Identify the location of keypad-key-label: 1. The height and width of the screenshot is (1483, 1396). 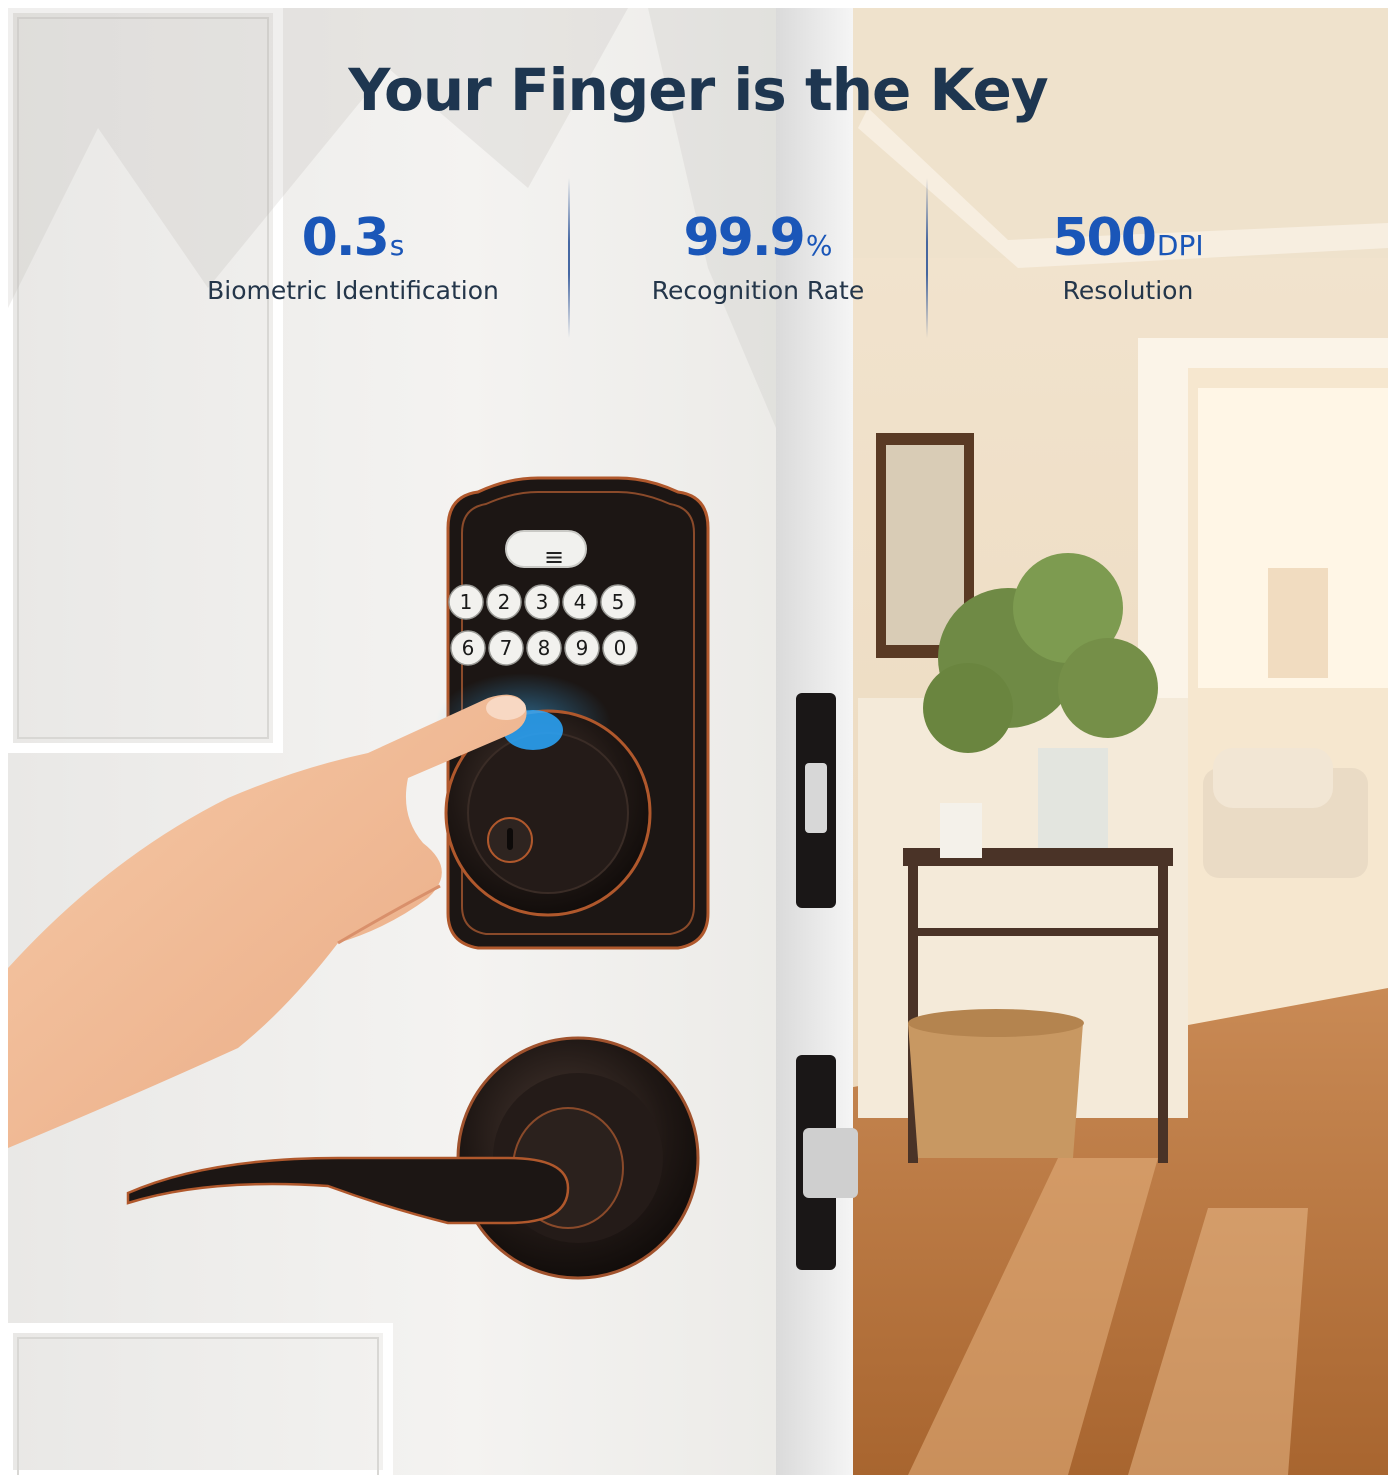
(466, 602).